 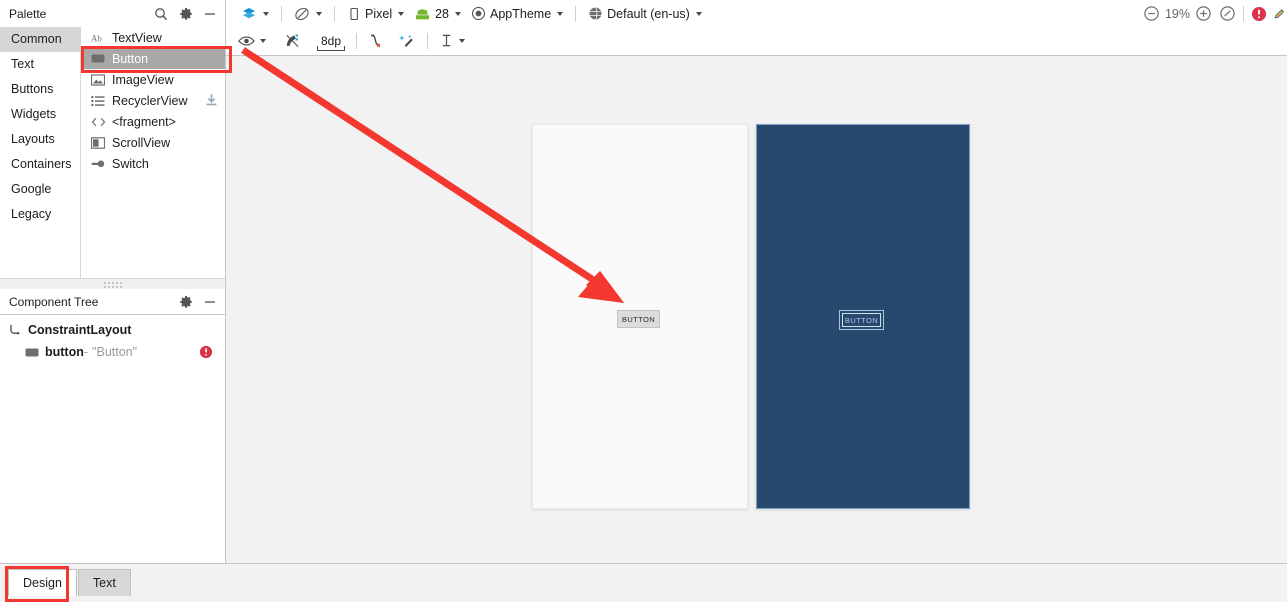 I want to click on palette-category-legacy: Legacy, so click(x=40, y=214).